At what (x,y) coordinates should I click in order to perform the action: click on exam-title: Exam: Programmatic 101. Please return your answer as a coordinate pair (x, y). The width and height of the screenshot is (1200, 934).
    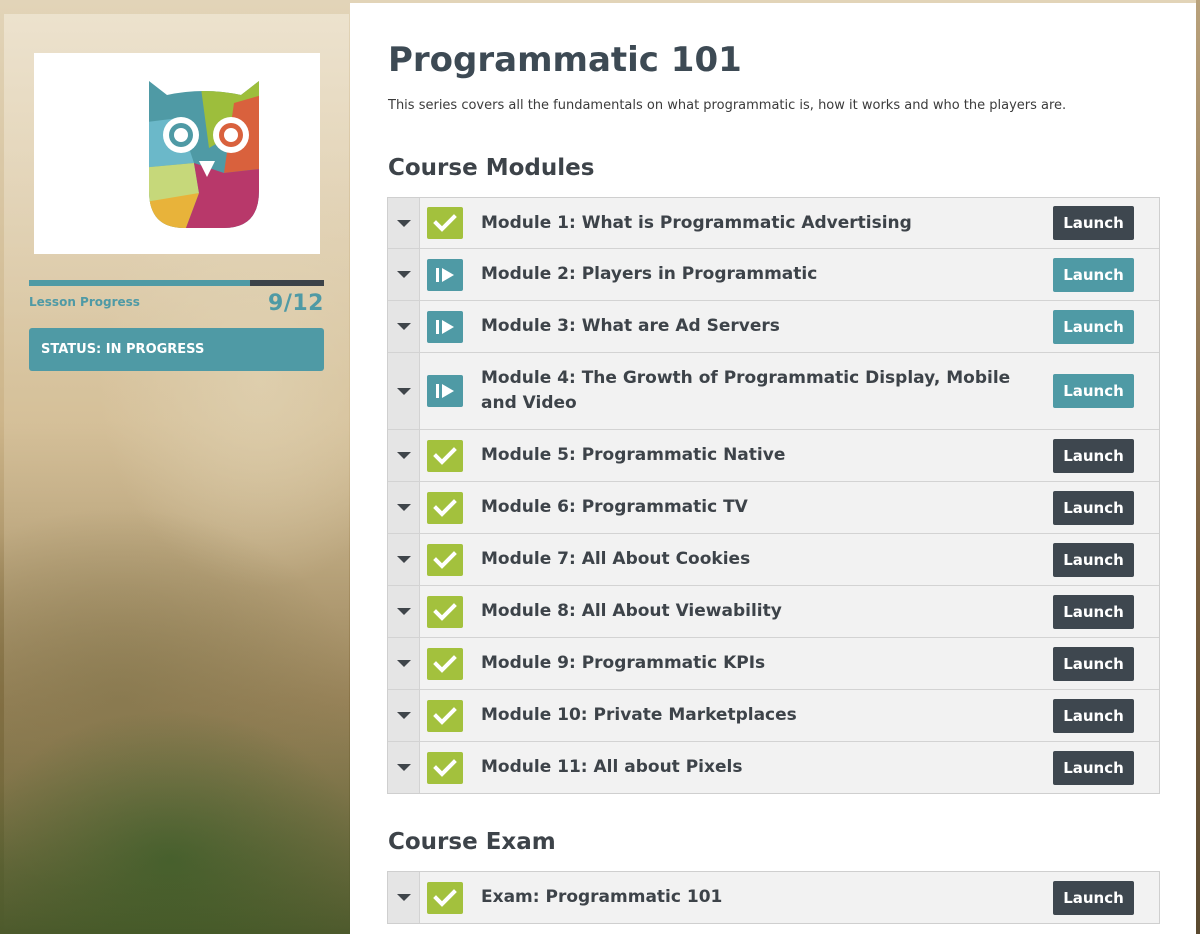
    Looking at the image, I should click on (602, 897).